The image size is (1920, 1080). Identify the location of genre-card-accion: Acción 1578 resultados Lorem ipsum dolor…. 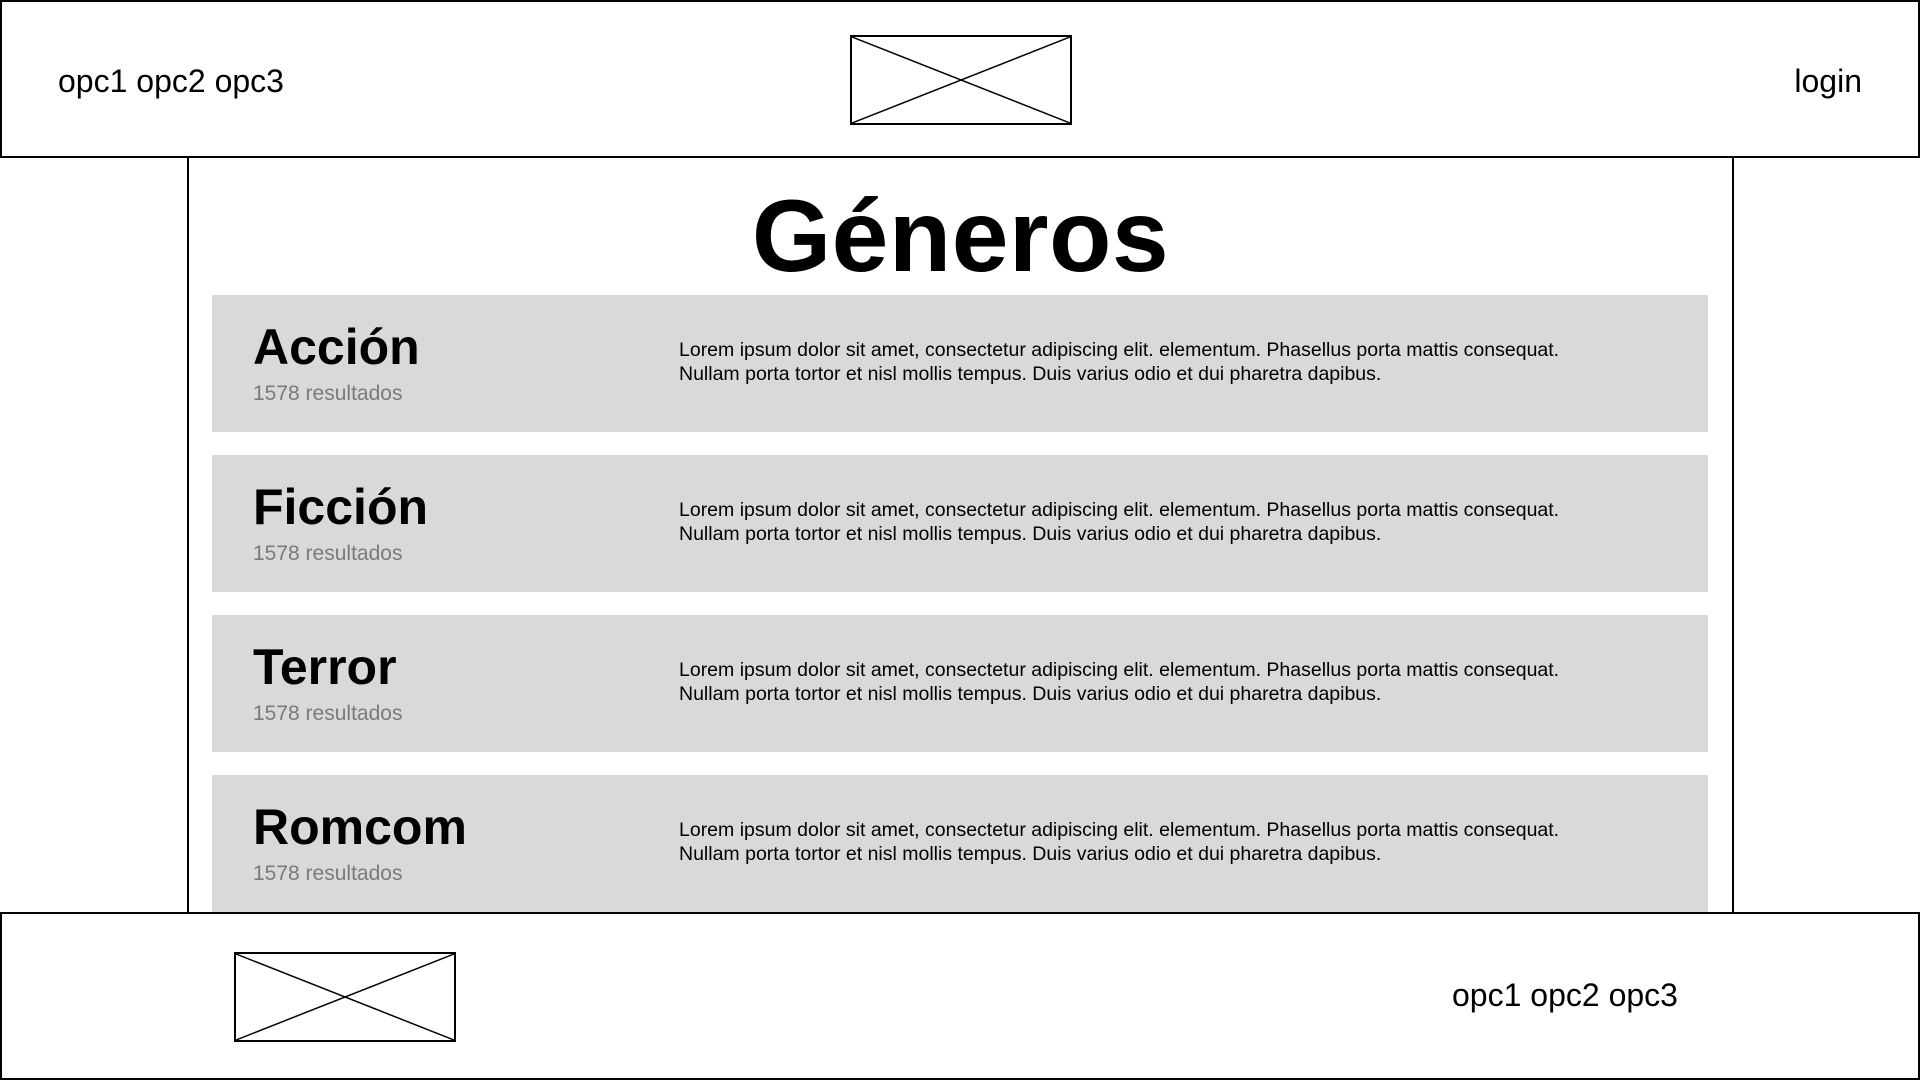
(960, 363).